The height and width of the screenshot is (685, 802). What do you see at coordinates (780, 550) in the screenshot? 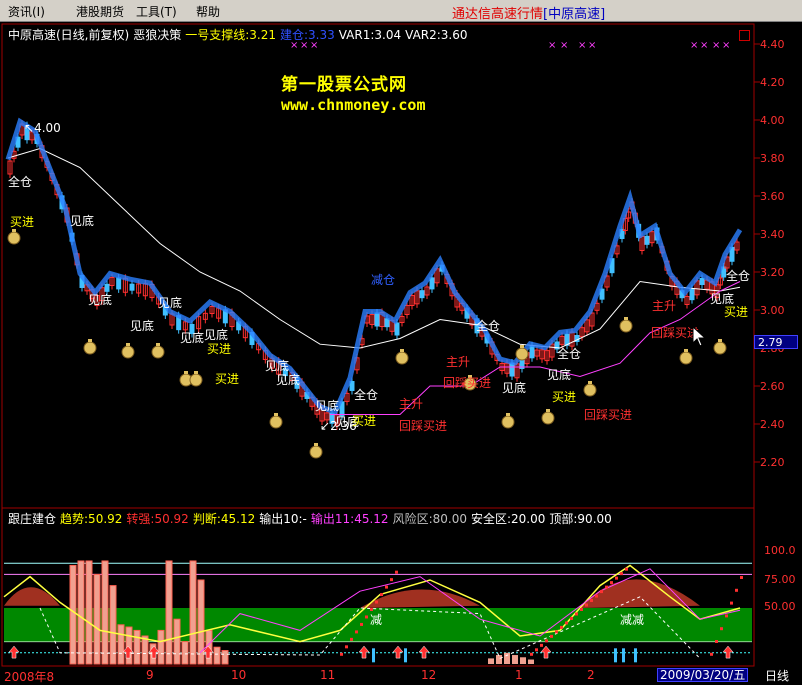
I see `indicator-tick: 100.0` at bounding box center [780, 550].